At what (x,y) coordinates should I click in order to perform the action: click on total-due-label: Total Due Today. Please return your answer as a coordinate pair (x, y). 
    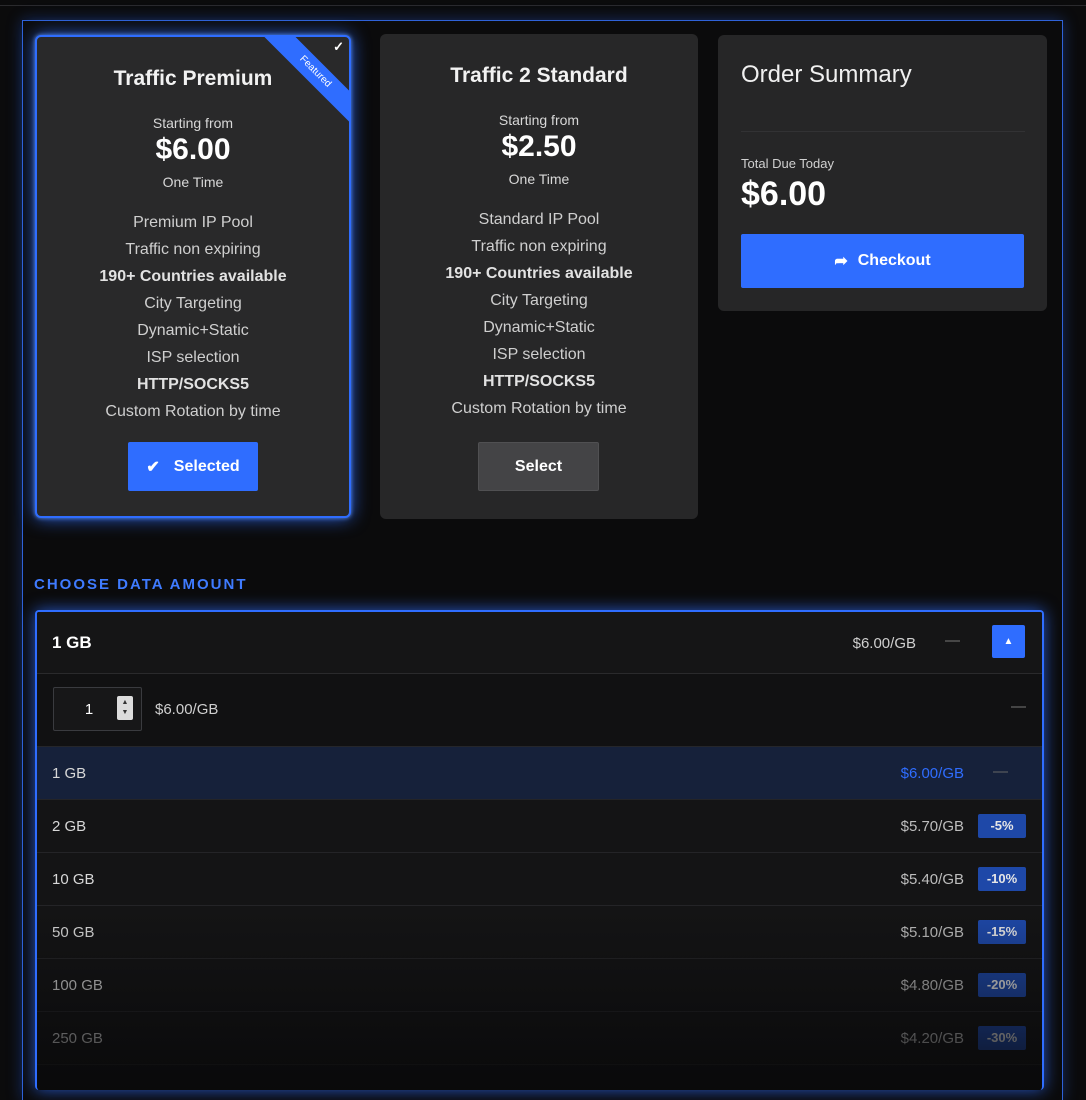
    Looking at the image, I should click on (787, 163).